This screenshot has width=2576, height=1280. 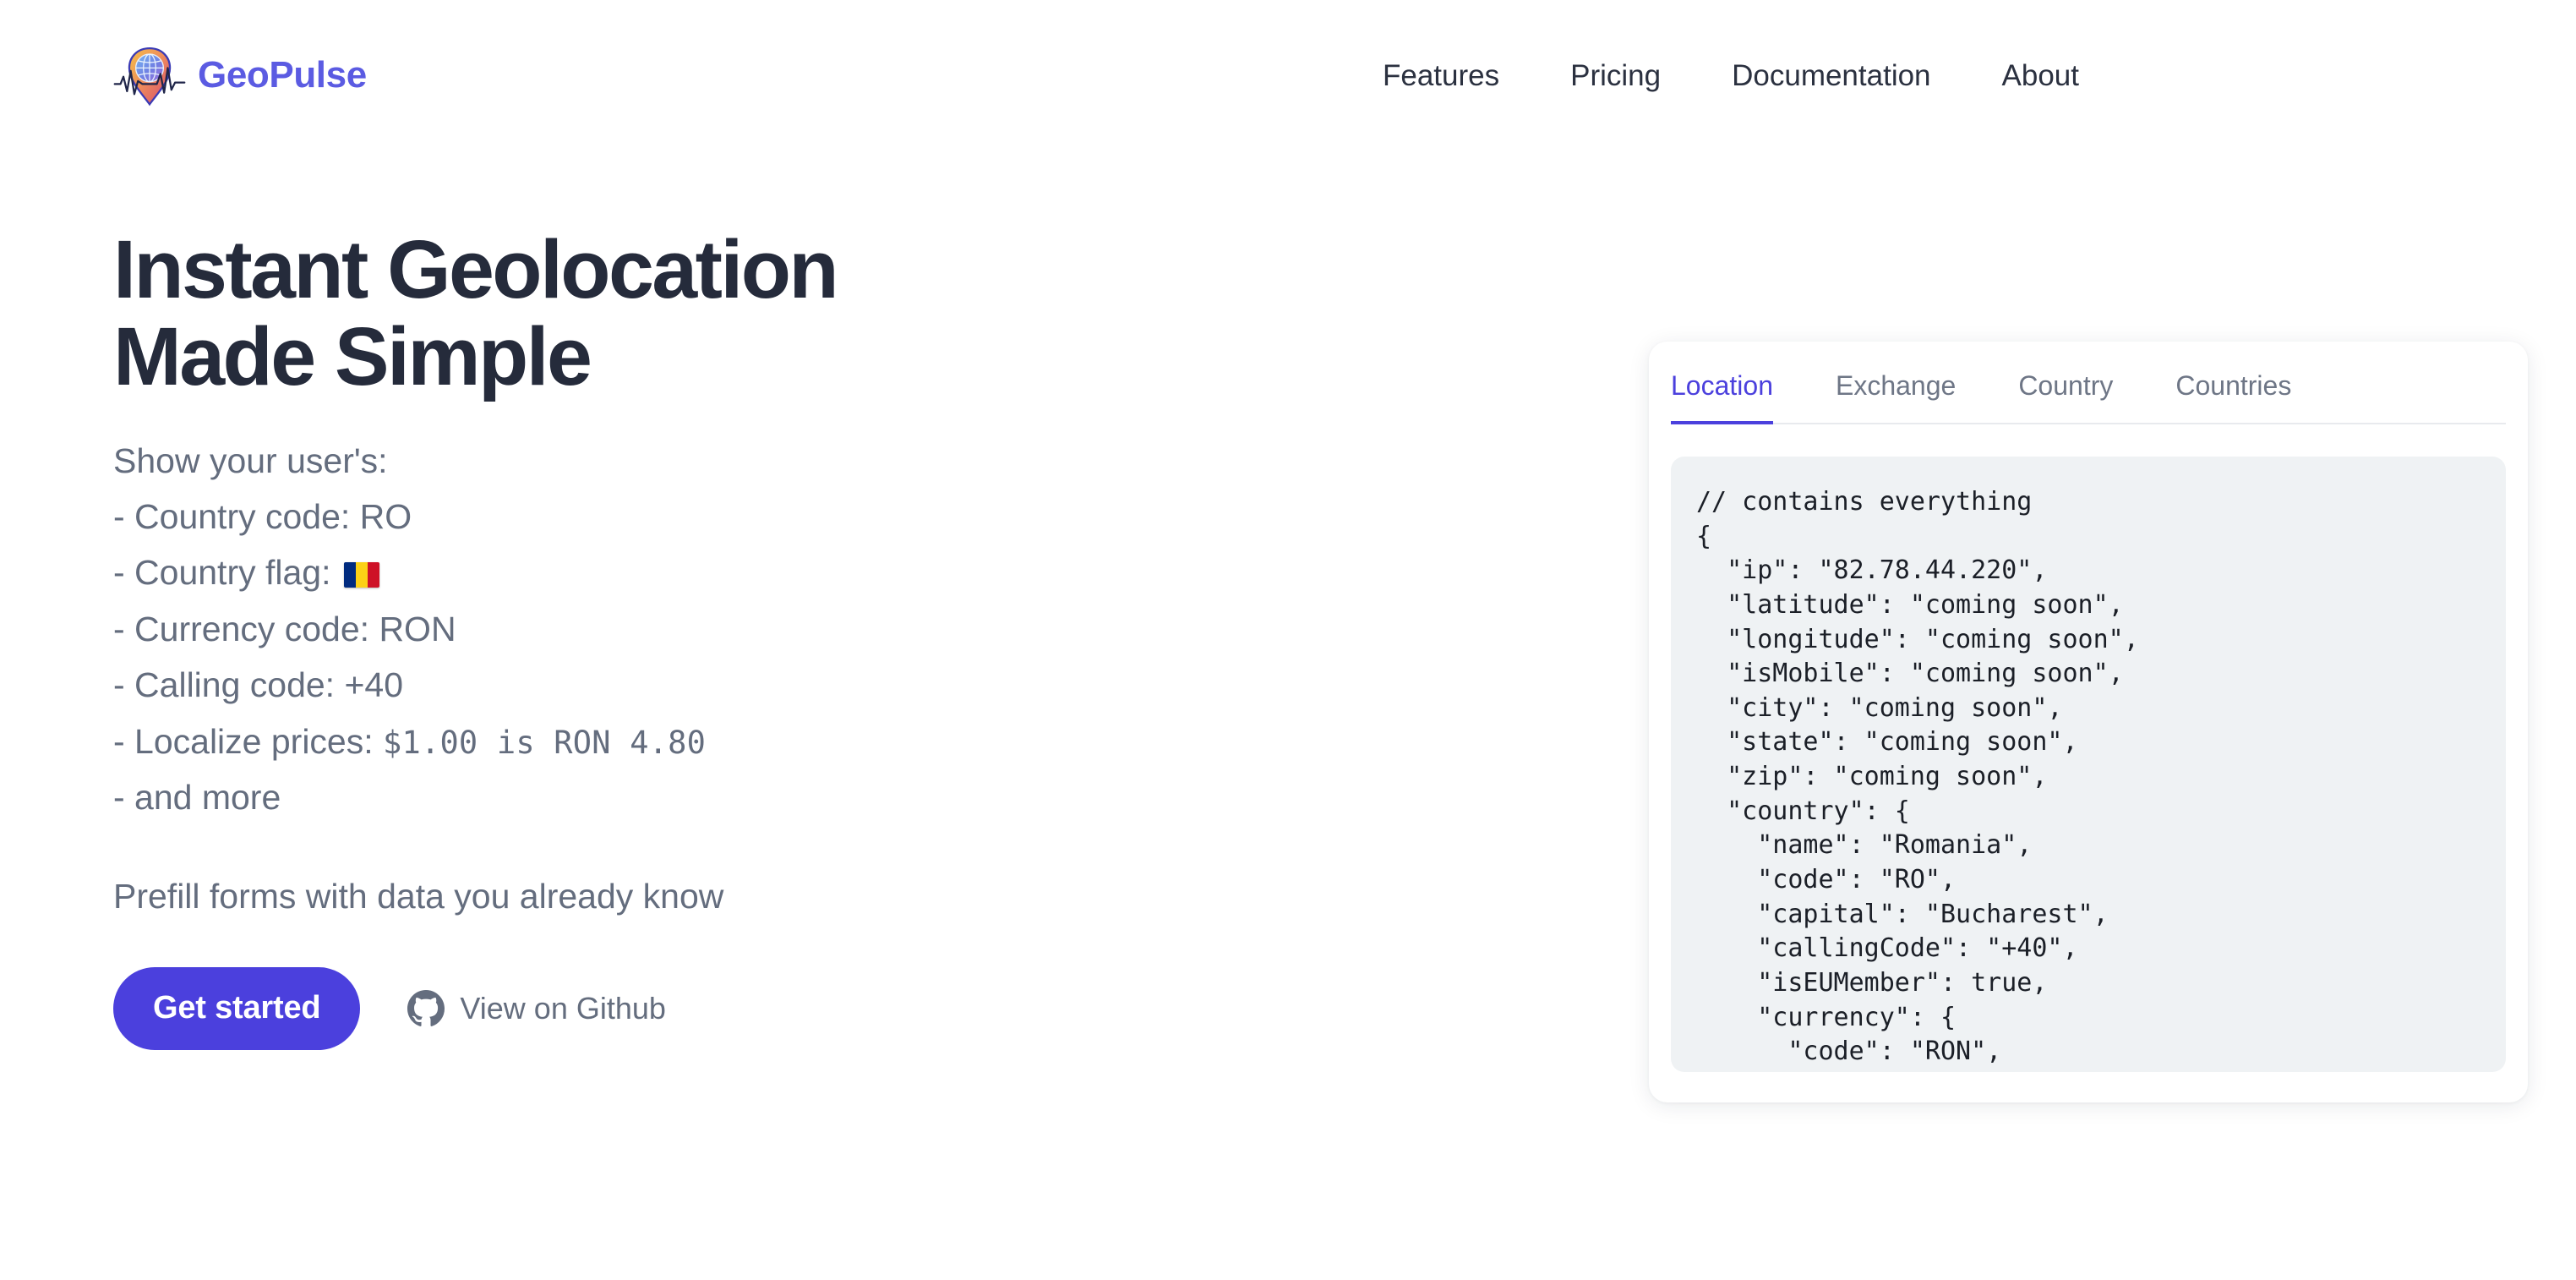 What do you see at coordinates (227, 573) in the screenshot?
I see `list-item-country-flag-label: - Country flag:` at bounding box center [227, 573].